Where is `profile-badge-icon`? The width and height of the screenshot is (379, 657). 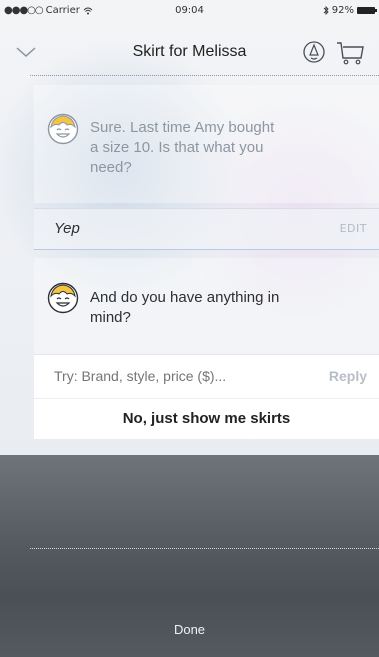
profile-badge-icon is located at coordinates (314, 52).